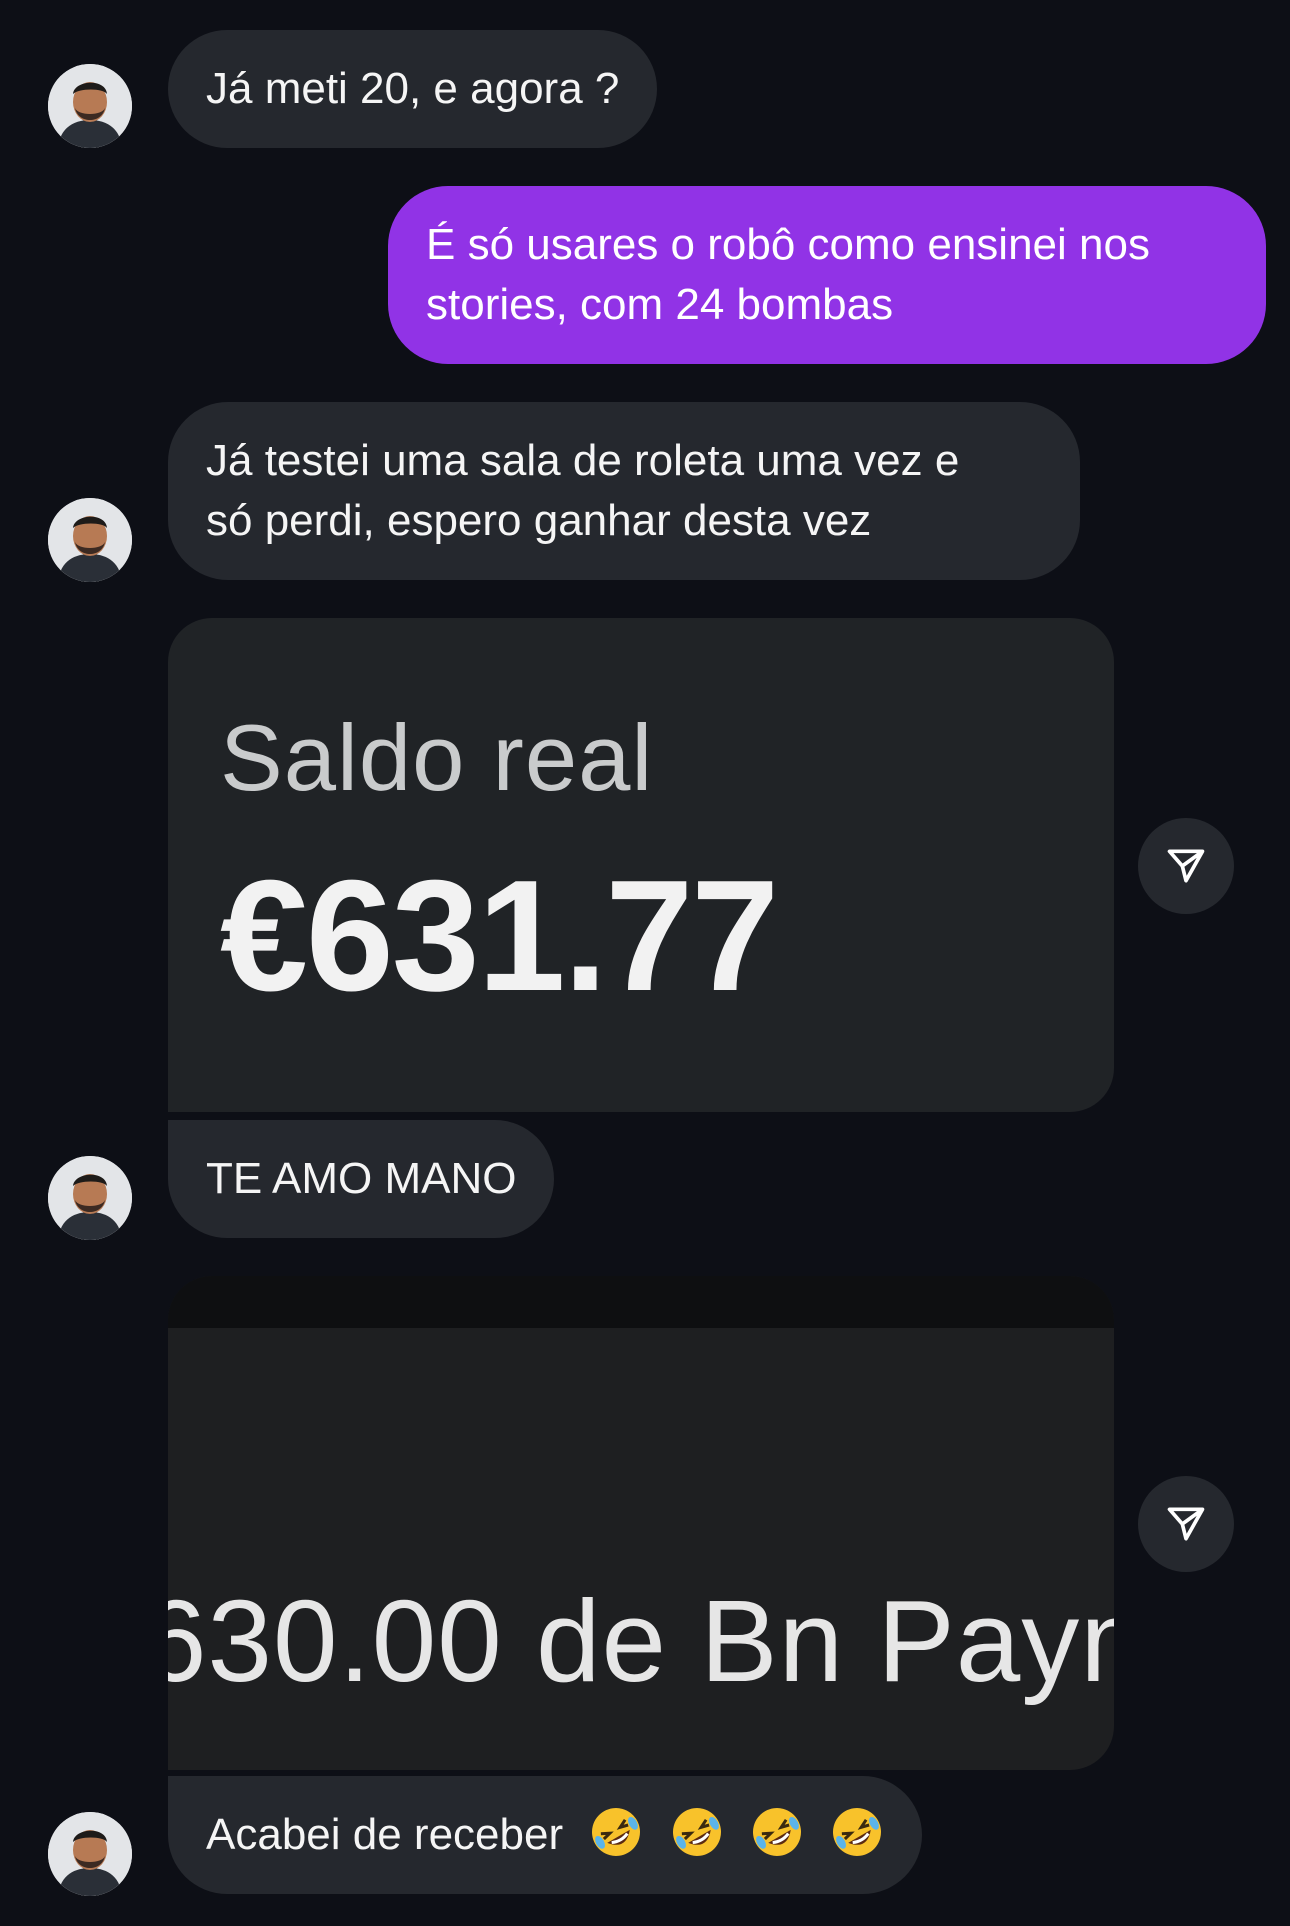  What do you see at coordinates (641, 1302) in the screenshot?
I see `image-top-bar` at bounding box center [641, 1302].